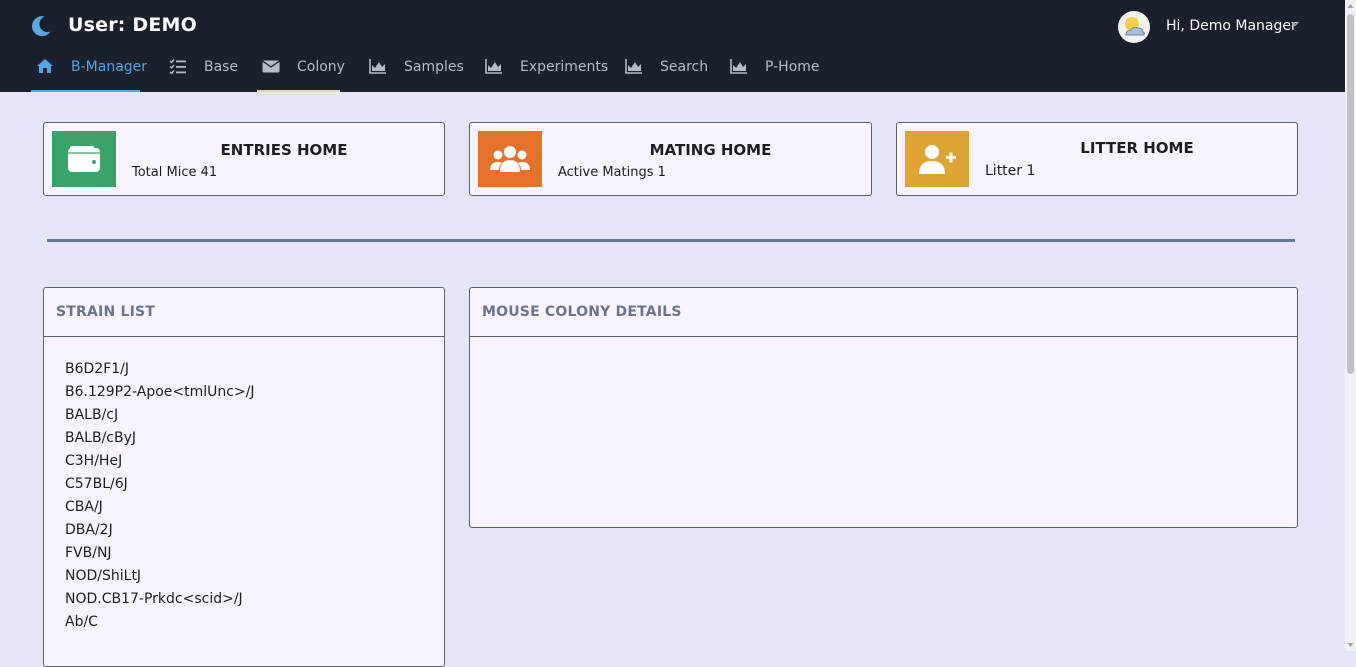 The width and height of the screenshot is (1356, 667). I want to click on strain-item: C57BL/6J, so click(160, 484).